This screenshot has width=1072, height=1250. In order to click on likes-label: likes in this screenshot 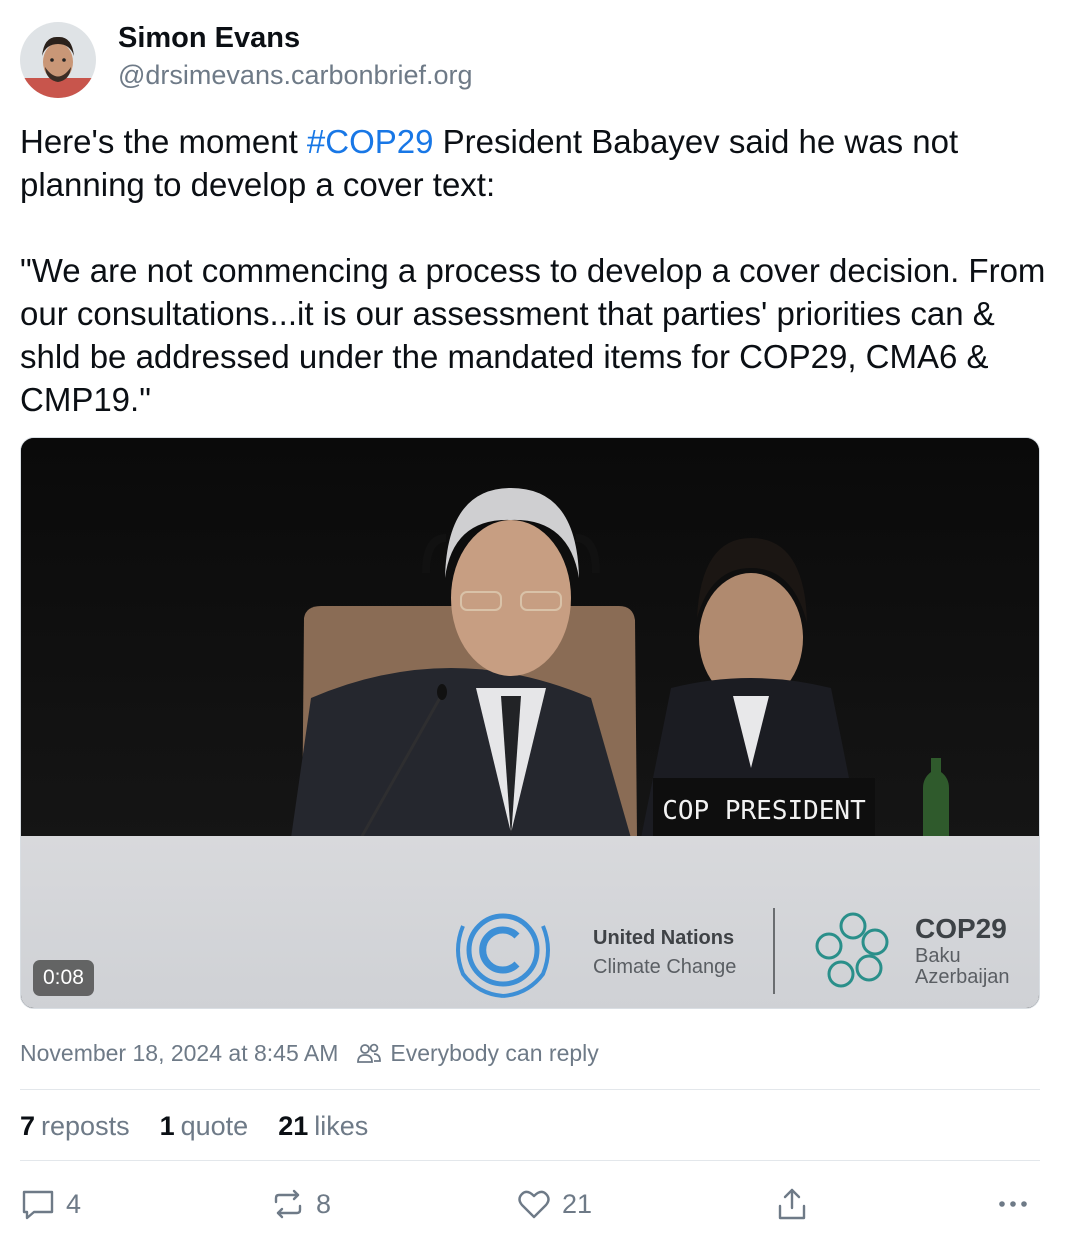, I will do `click(341, 1125)`.